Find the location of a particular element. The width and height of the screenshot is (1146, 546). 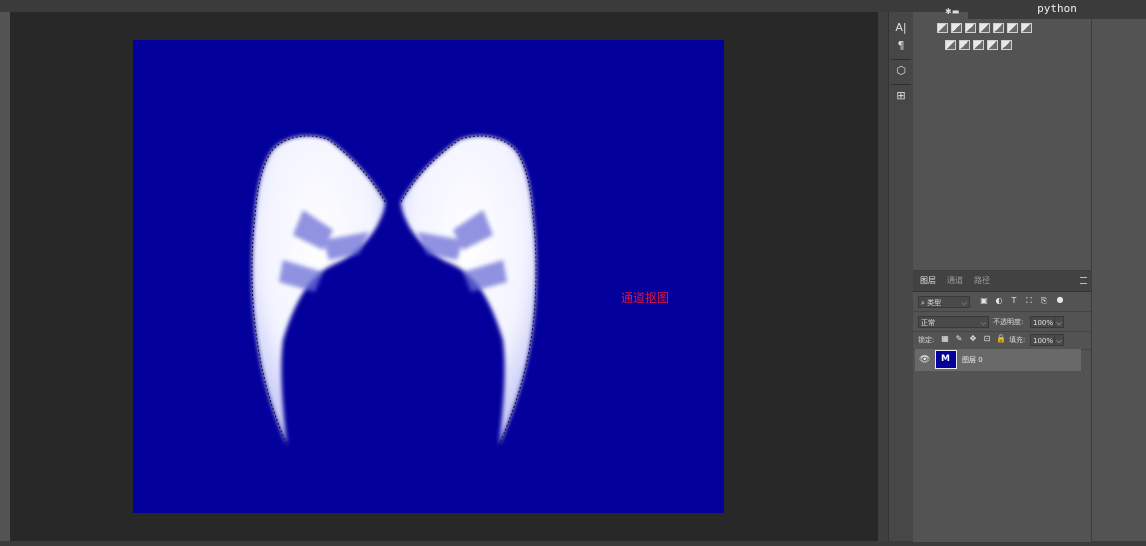

layer-row: 👁 M 图层 0 is located at coordinates (998, 360).